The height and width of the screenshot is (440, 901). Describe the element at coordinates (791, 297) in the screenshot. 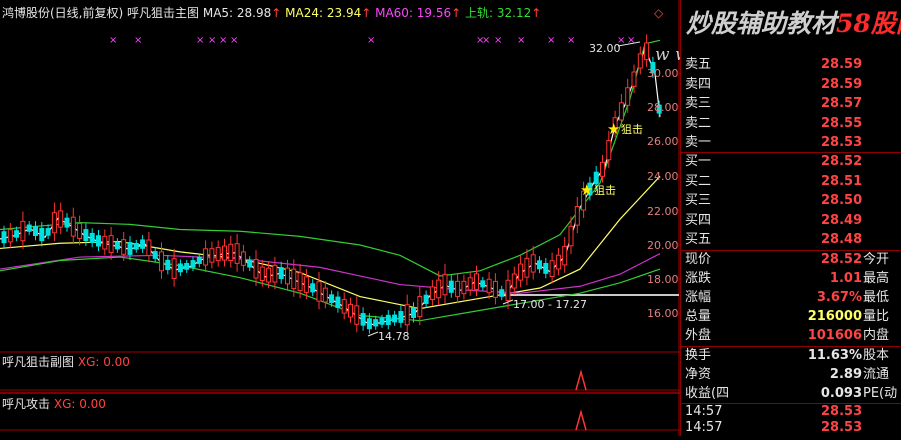

I see `quote-row: 涨幅 3.67% 最低` at that location.